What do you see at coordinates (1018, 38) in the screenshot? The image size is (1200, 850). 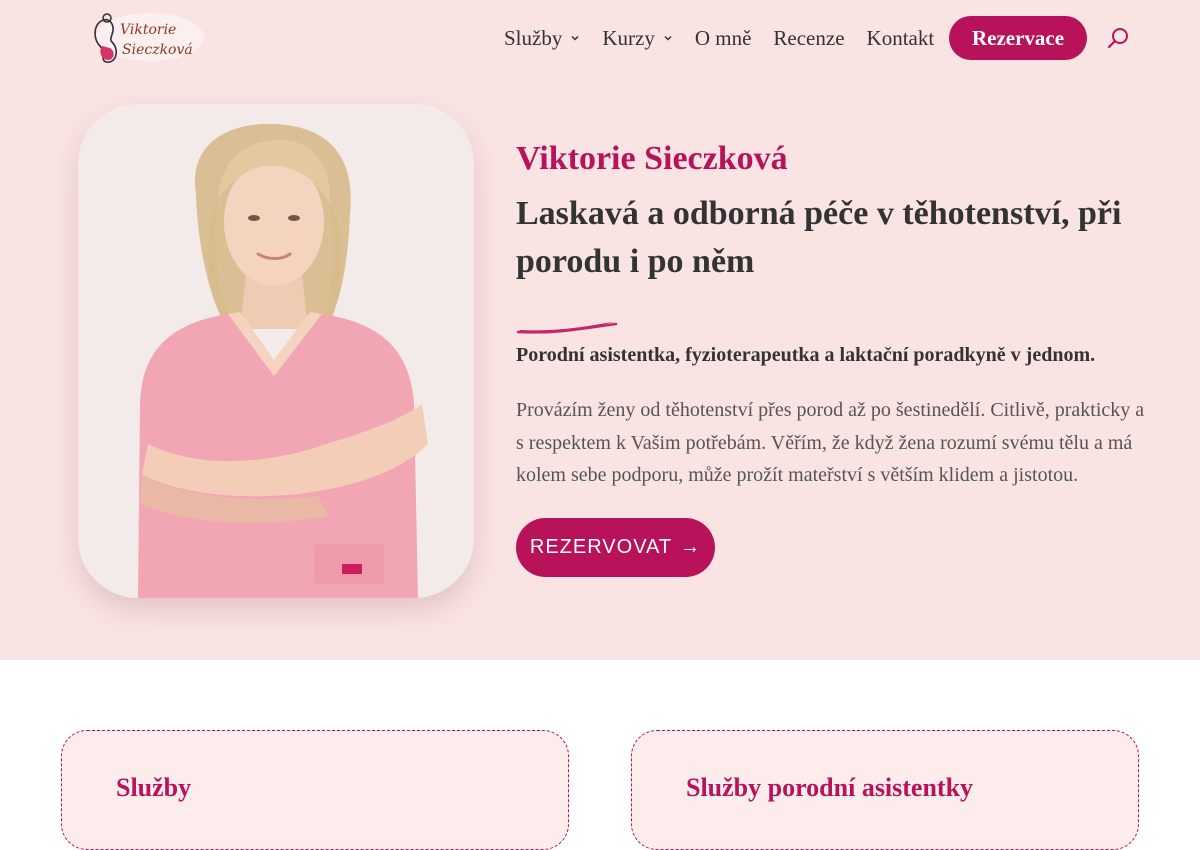 I see `reservation-button: Rezervace` at bounding box center [1018, 38].